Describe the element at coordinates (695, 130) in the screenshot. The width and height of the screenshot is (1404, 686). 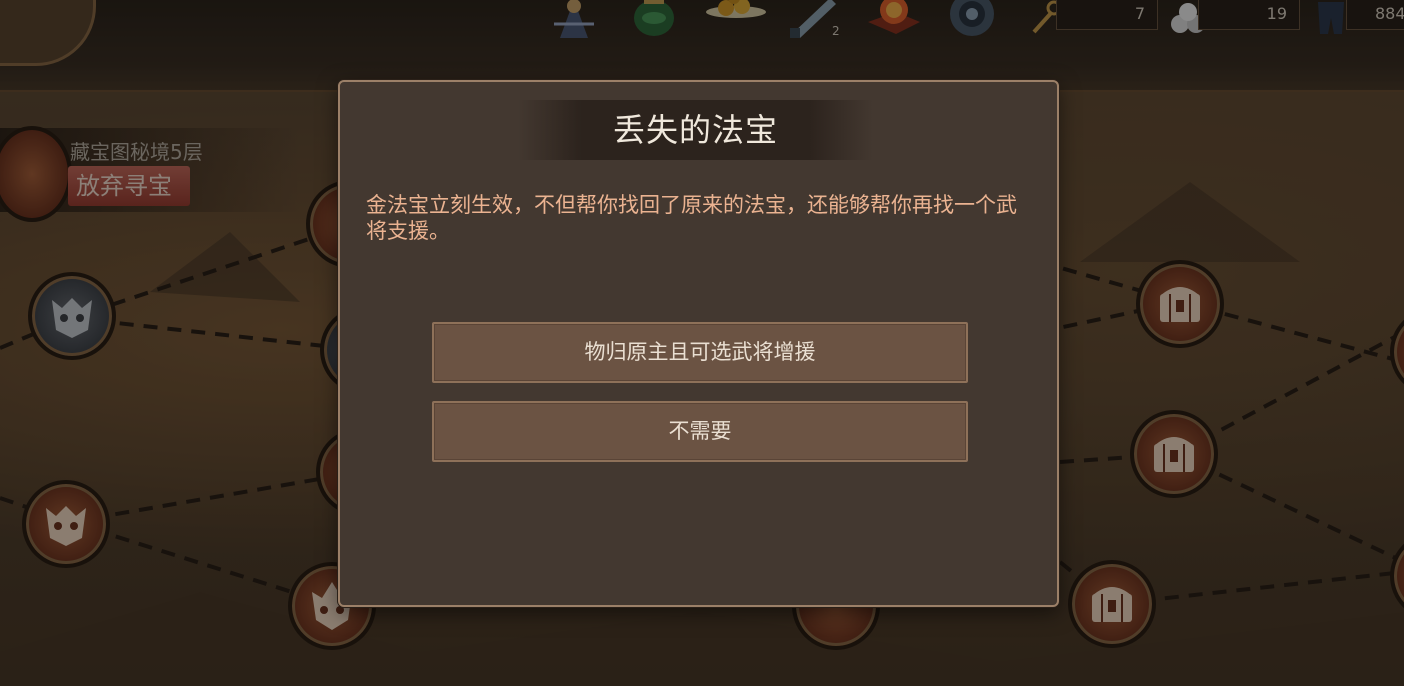
I see `dialog-title: 丢失的法宝` at that location.